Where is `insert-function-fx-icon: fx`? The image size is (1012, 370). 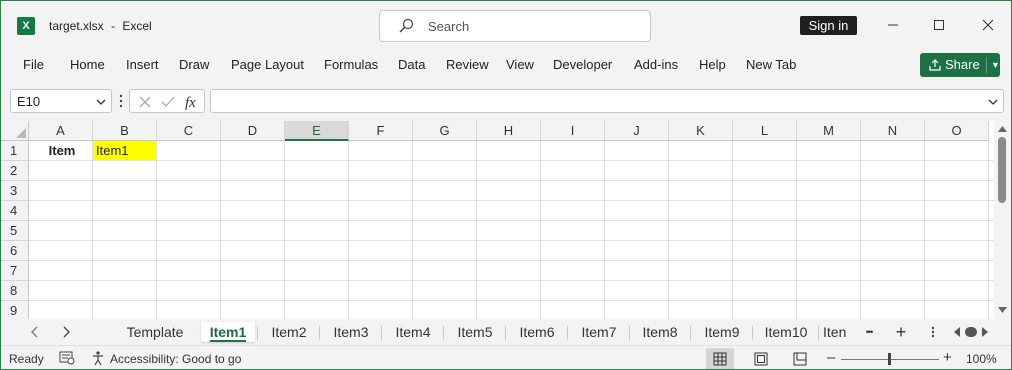
insert-function-fx-icon: fx is located at coordinates (193, 102).